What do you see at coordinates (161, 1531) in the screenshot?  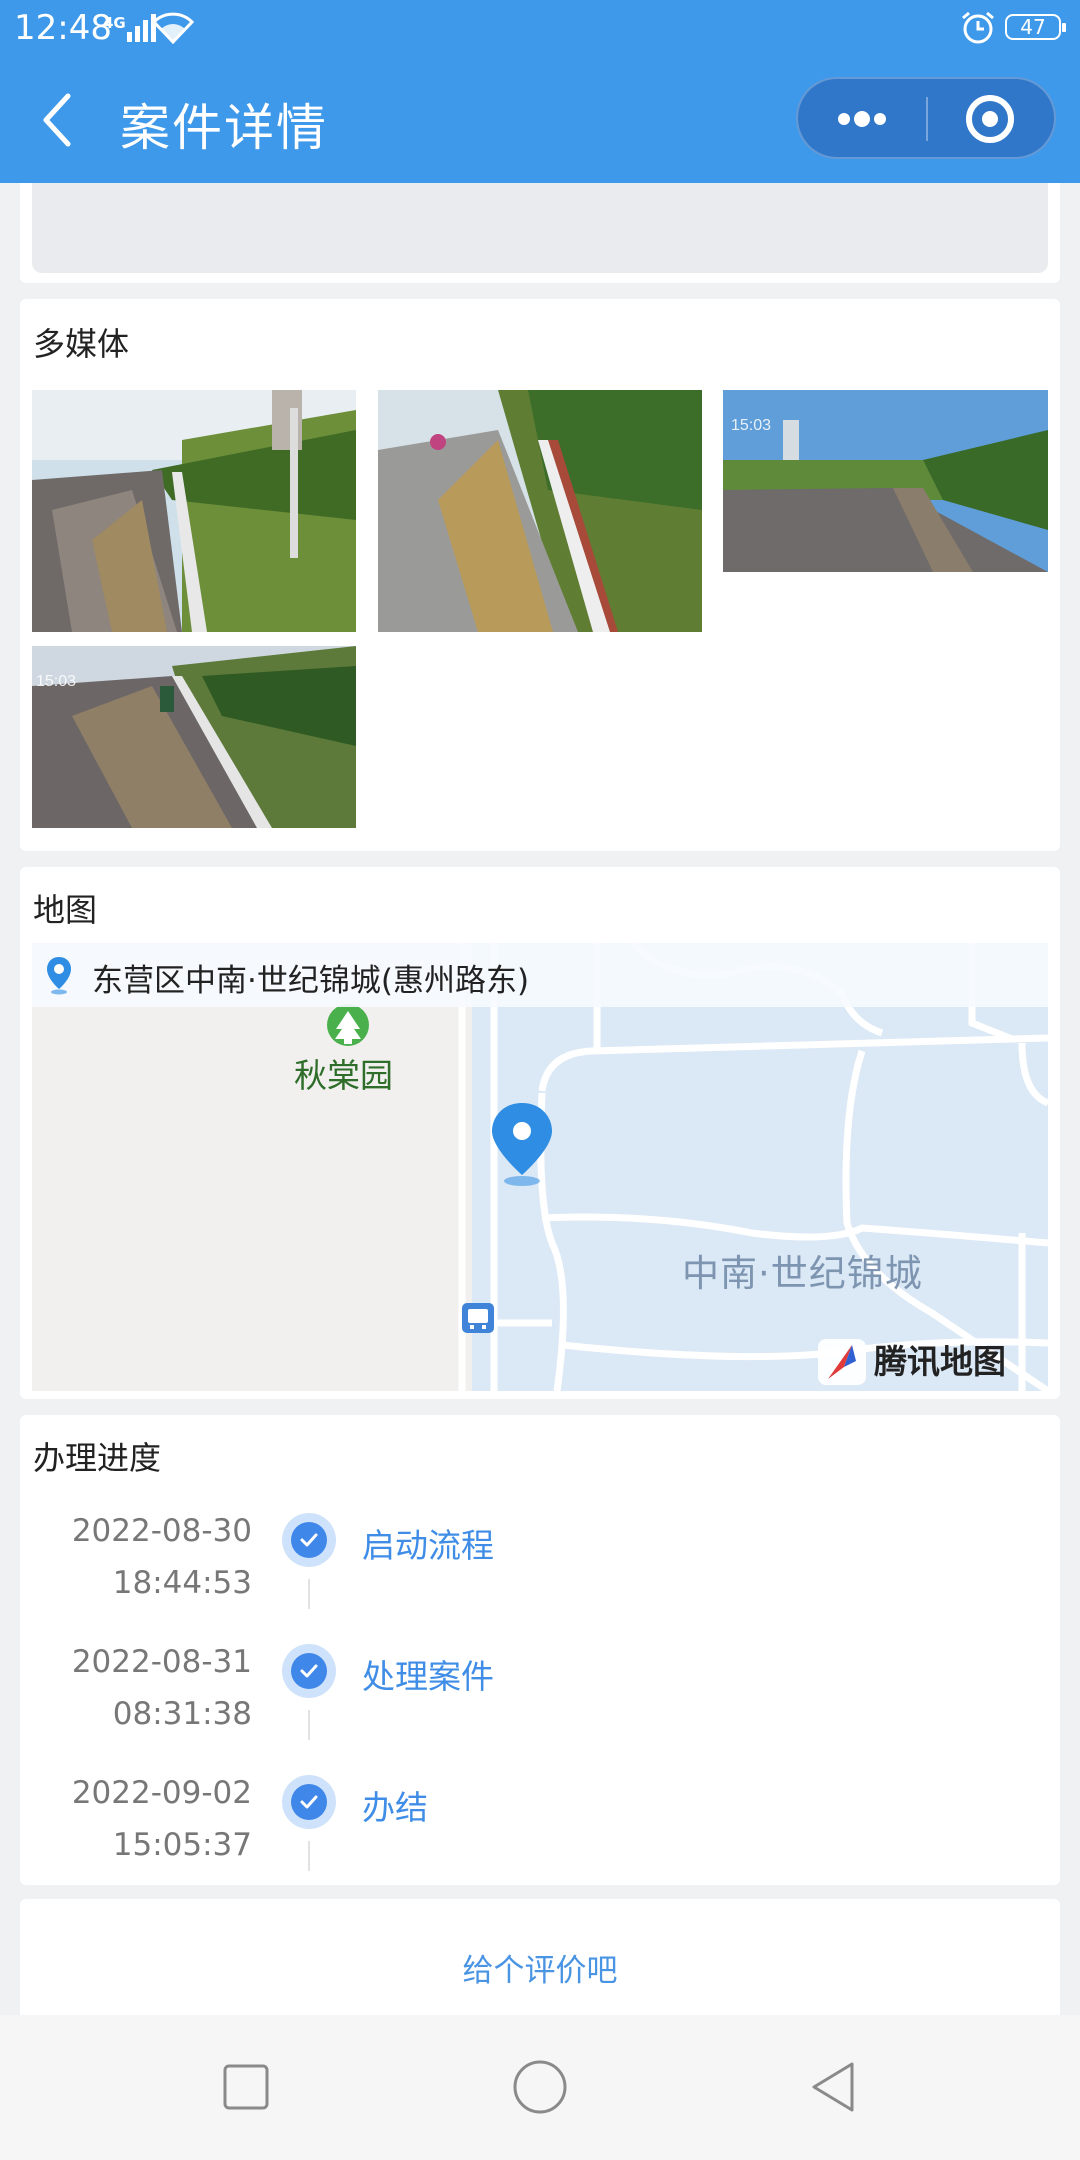 I see `step-date: 2022-08-30` at bounding box center [161, 1531].